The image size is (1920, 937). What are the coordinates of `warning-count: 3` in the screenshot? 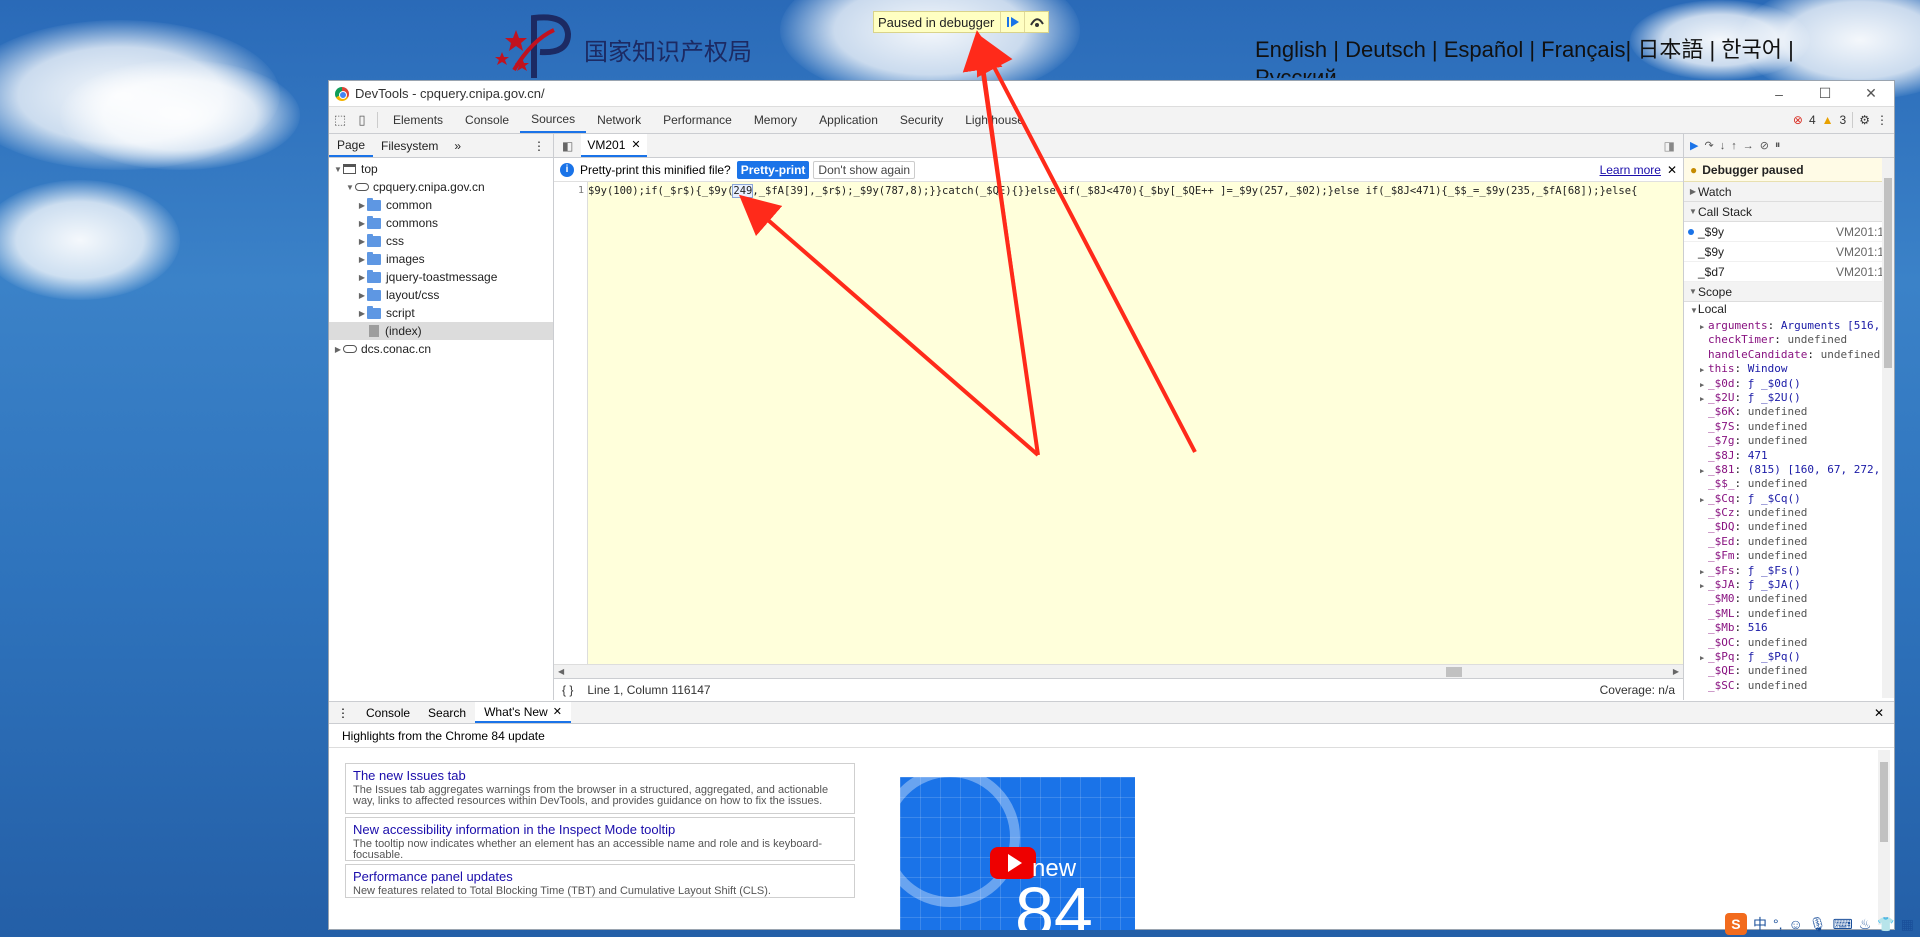 It's located at (1843, 120).